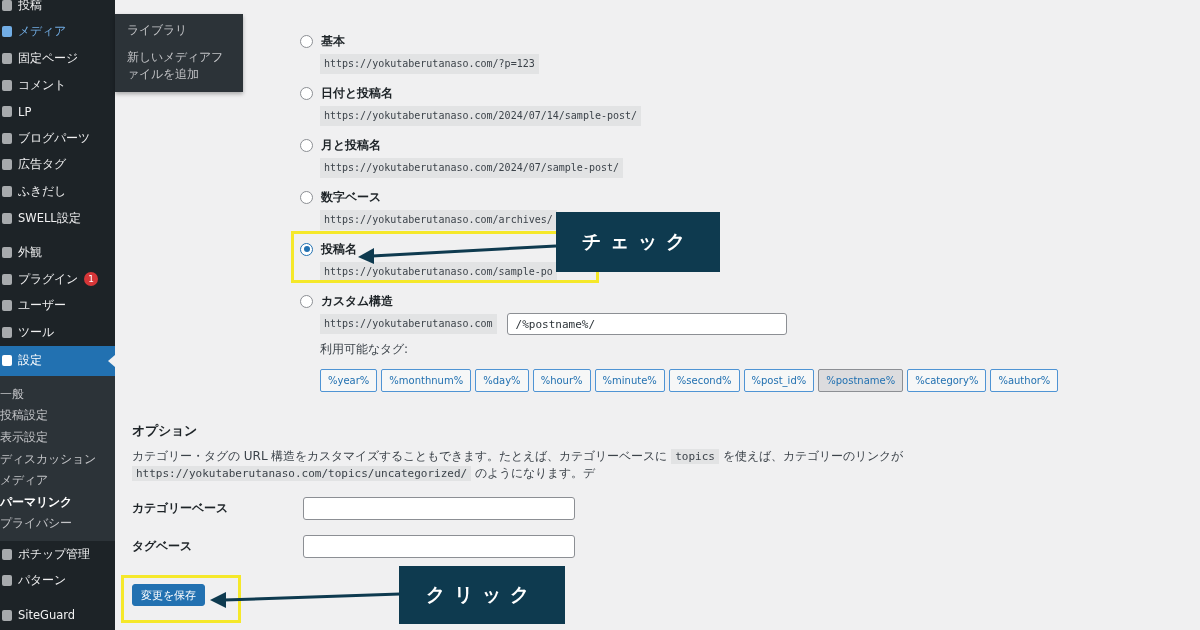  I want to click on tag-button: %monthnum%, so click(426, 380).